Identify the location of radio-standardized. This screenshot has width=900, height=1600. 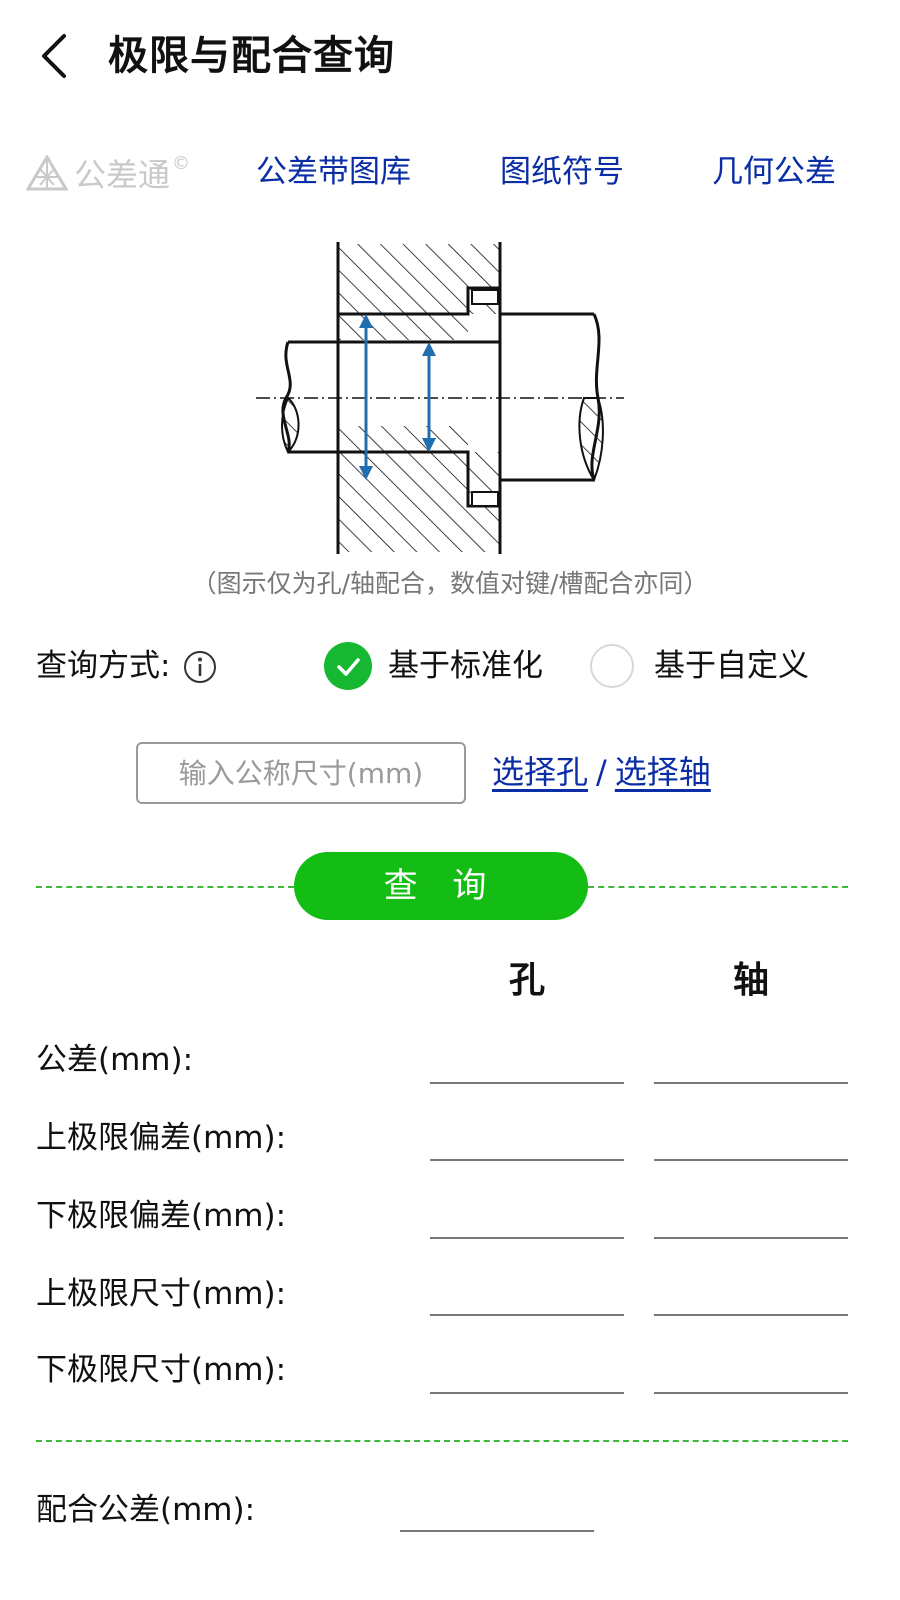
(348, 666).